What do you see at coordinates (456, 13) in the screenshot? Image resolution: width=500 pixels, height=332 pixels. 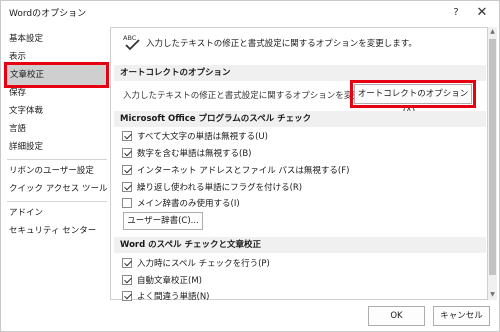 I see `help-button: ?` at bounding box center [456, 13].